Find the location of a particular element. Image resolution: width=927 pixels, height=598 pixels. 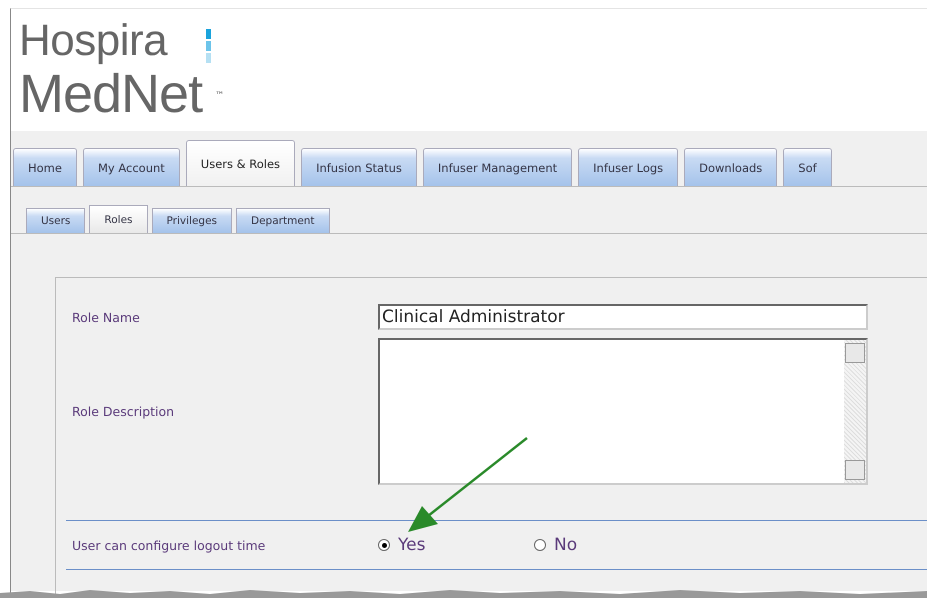

radio-option: Yes is located at coordinates (456, 545).